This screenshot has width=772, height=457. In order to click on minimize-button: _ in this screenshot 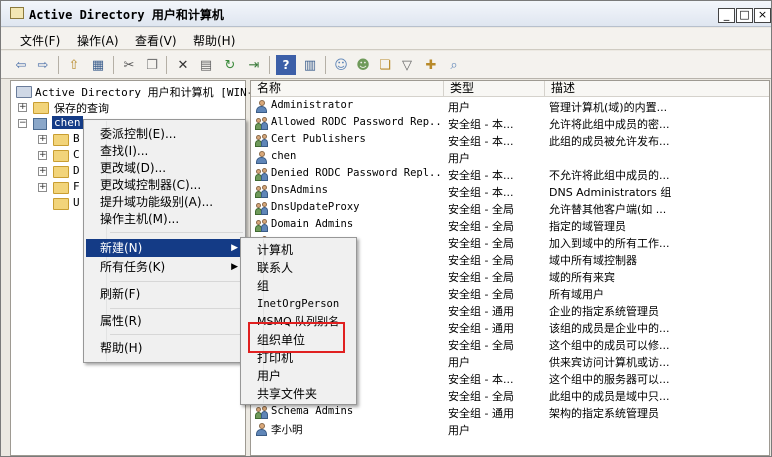, I will do `click(726, 15)`.